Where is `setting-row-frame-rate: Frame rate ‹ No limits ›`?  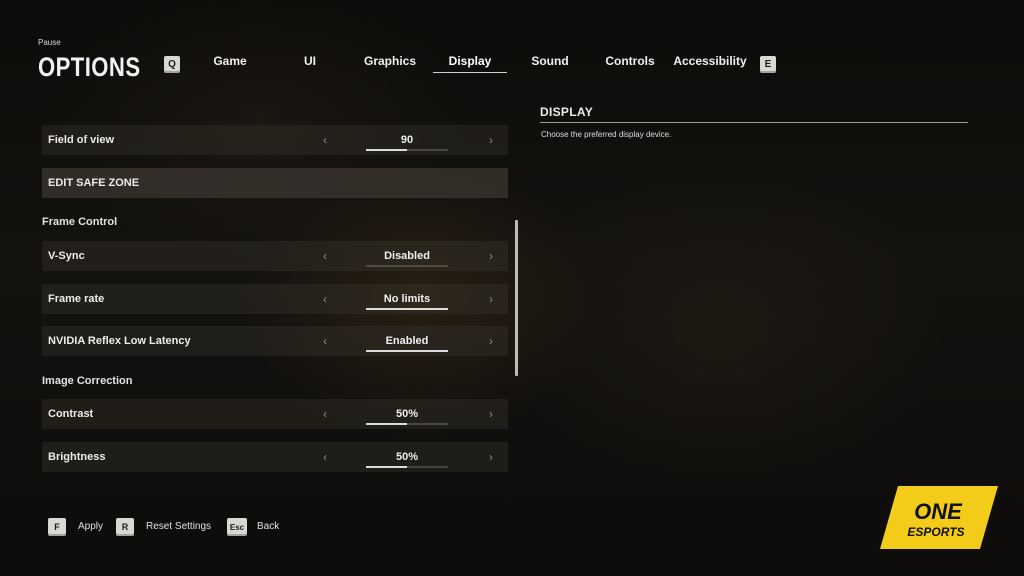
setting-row-frame-rate: Frame rate ‹ No limits › is located at coordinates (275, 299).